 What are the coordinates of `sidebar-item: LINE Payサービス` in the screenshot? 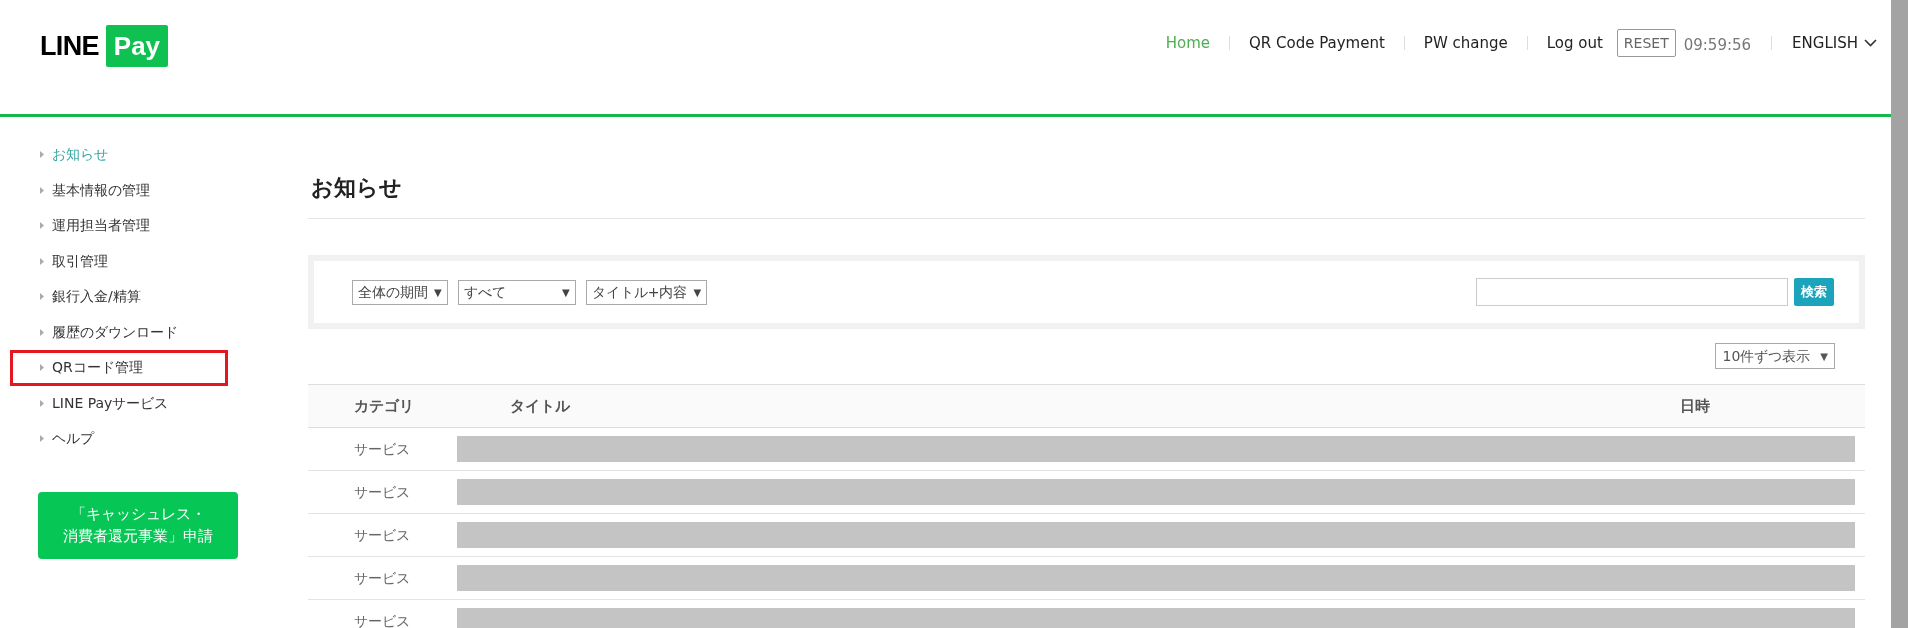 It's located at (154, 403).